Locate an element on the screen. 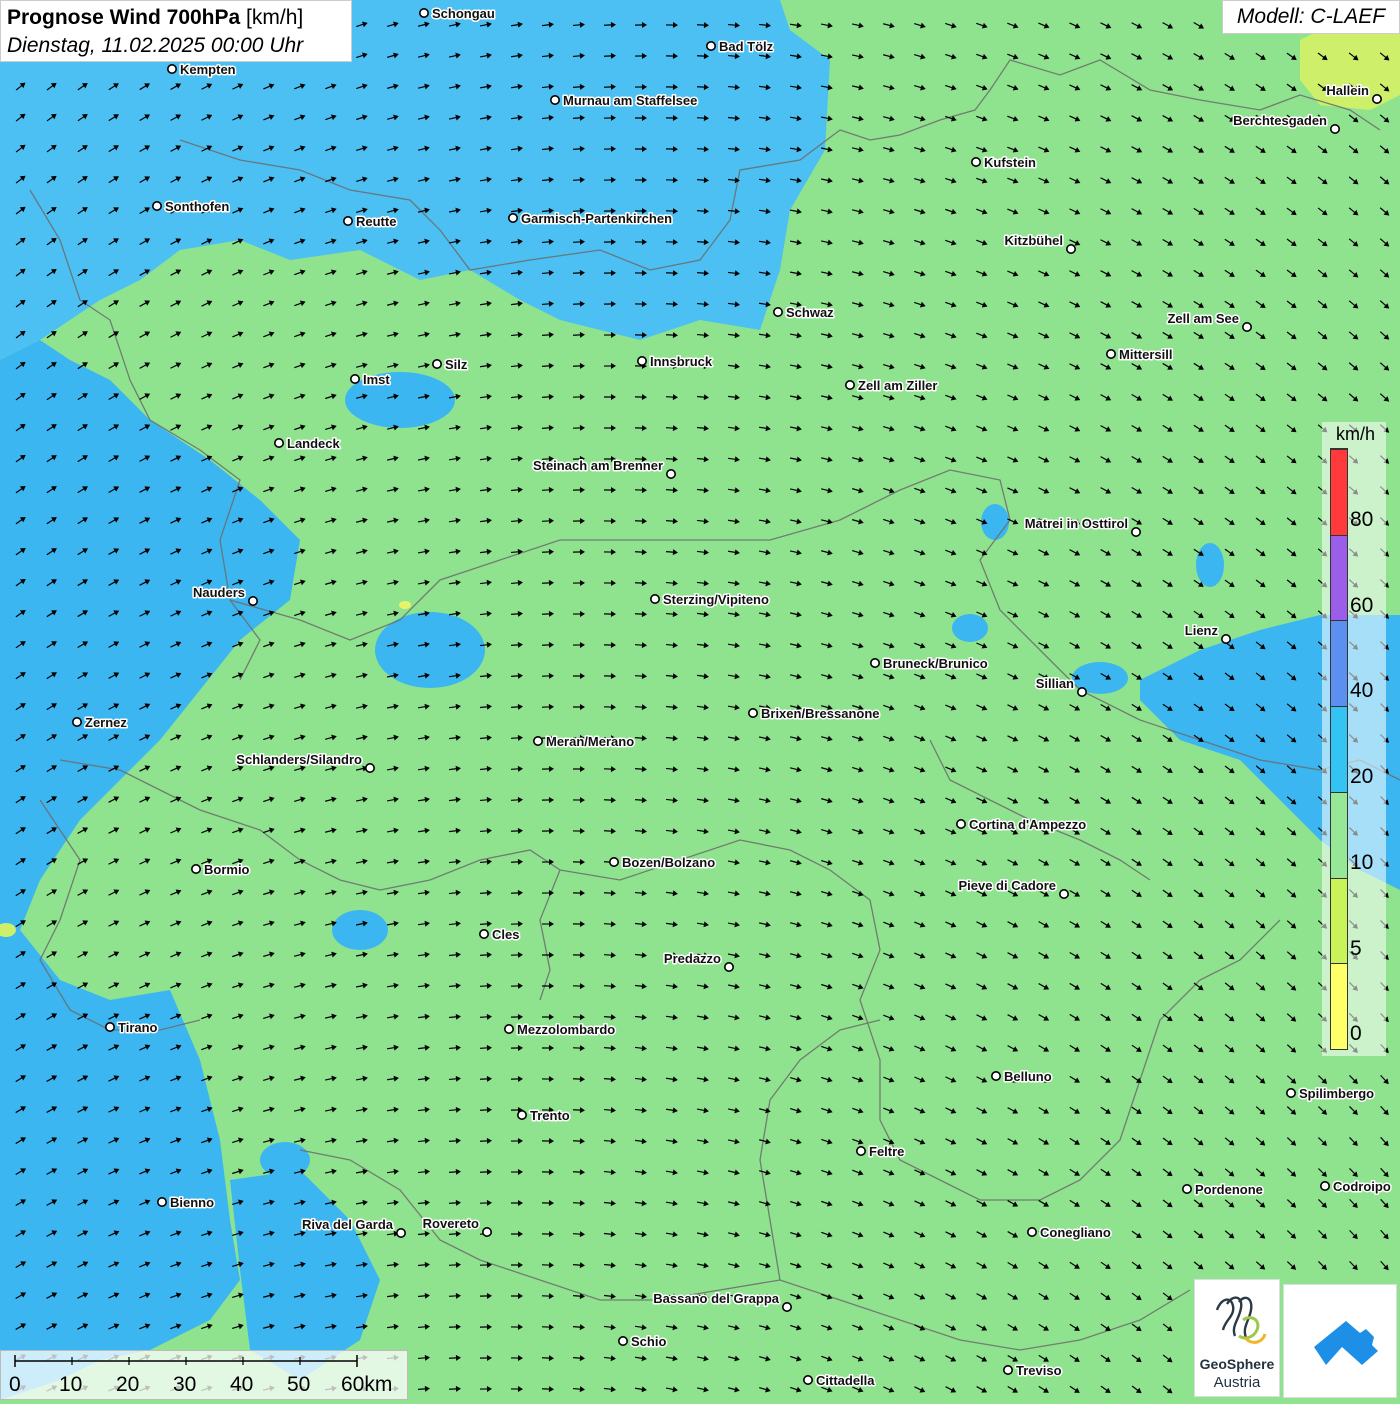 The height and width of the screenshot is (1404, 1400). geosphere-emblem-icon is located at coordinates (1238, 1318).